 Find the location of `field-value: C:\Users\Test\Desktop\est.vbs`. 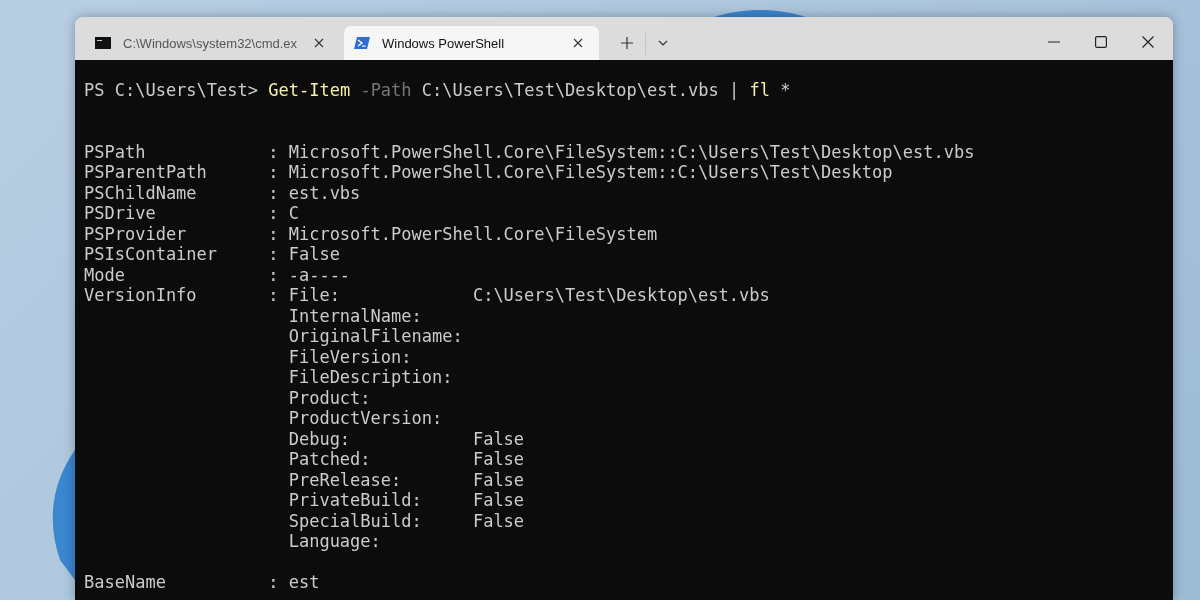

field-value: C:\Users\Test\Desktop\est.vbs is located at coordinates (621, 295).